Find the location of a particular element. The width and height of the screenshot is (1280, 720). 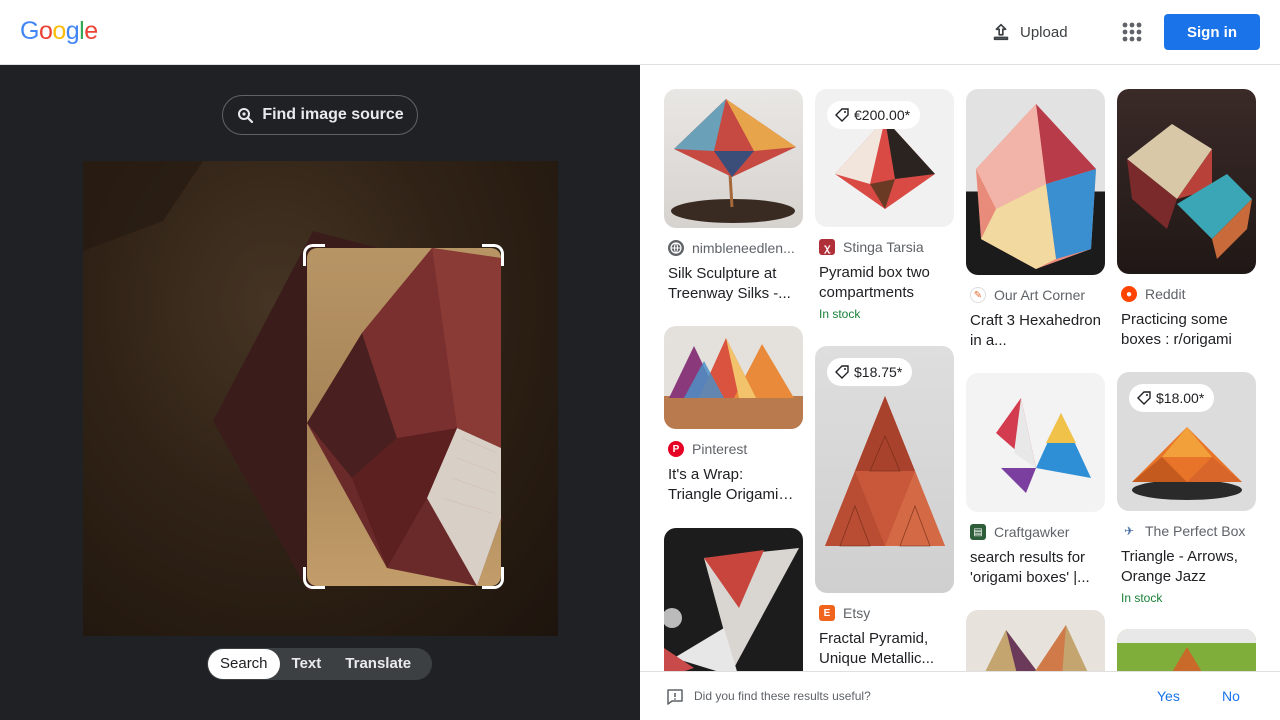

find-image-source-button: Find image source is located at coordinates (320, 115).